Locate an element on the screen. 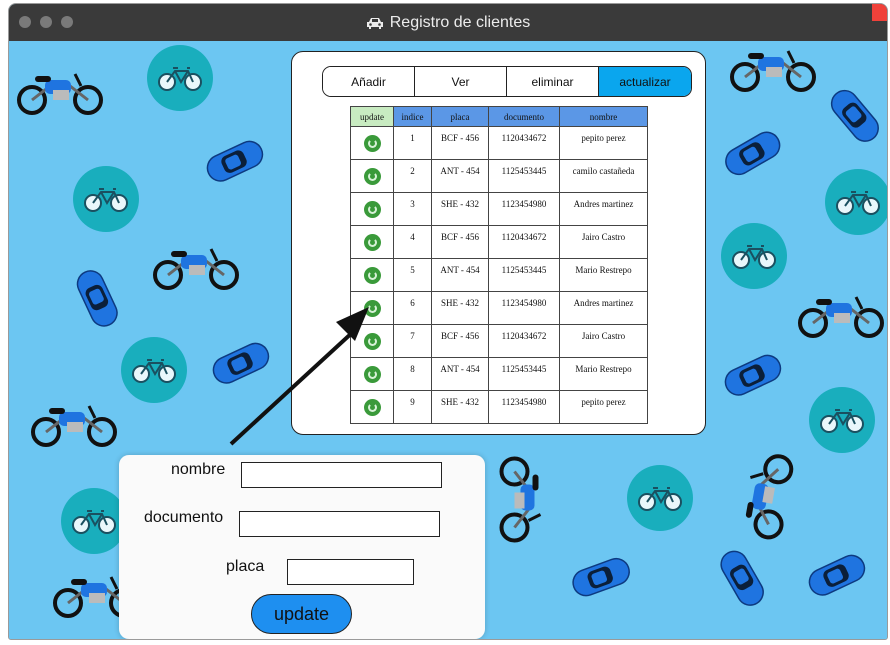  close-window-button is located at coordinates (25, 22).